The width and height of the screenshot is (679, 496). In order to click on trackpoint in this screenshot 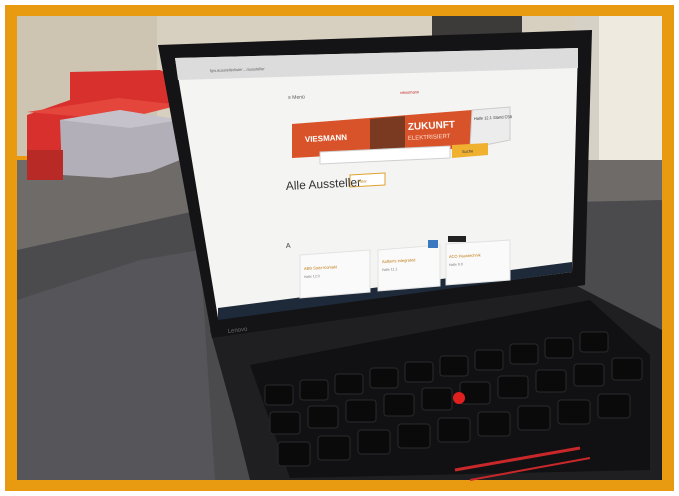, I will do `click(459, 398)`.